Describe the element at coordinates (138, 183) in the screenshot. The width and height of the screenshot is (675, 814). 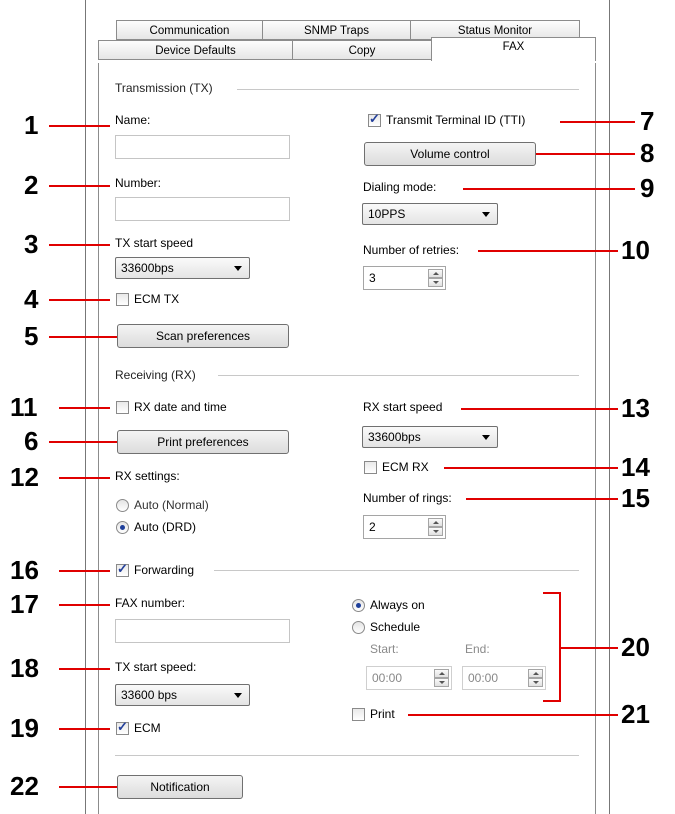
I see `number-label: Number:` at that location.